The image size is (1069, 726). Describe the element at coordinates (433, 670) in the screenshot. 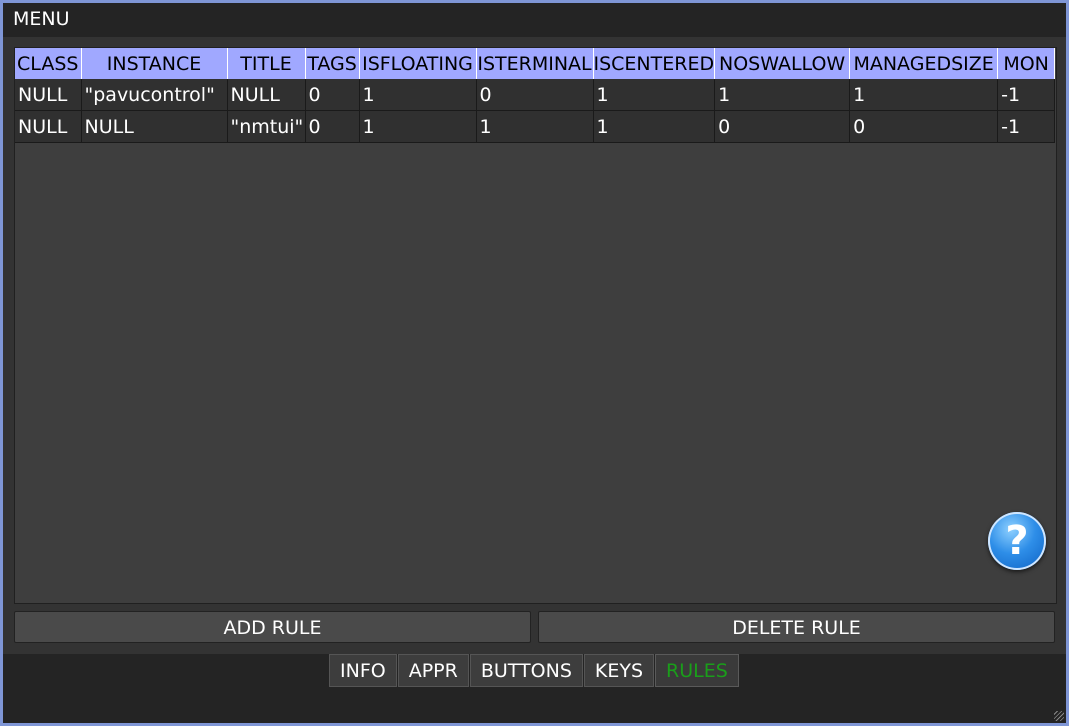

I see `tab-appr: APPR` at that location.